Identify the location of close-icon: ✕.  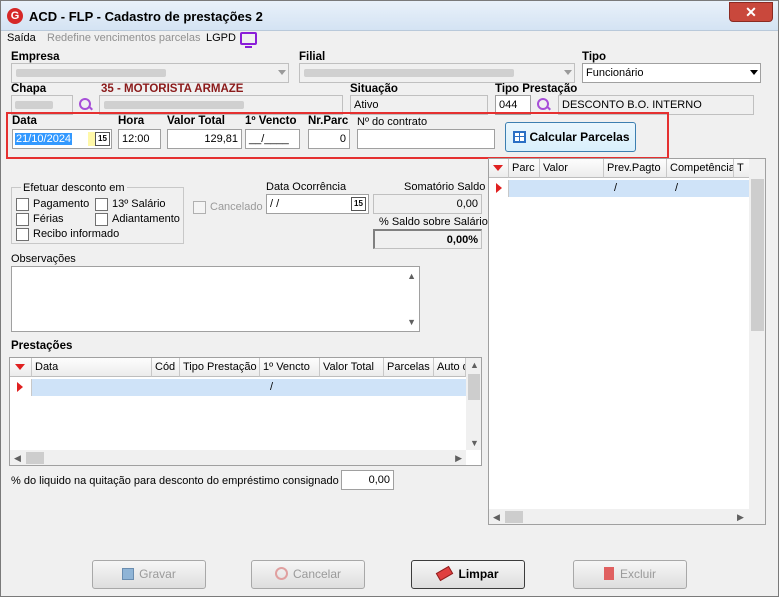
(751, 12).